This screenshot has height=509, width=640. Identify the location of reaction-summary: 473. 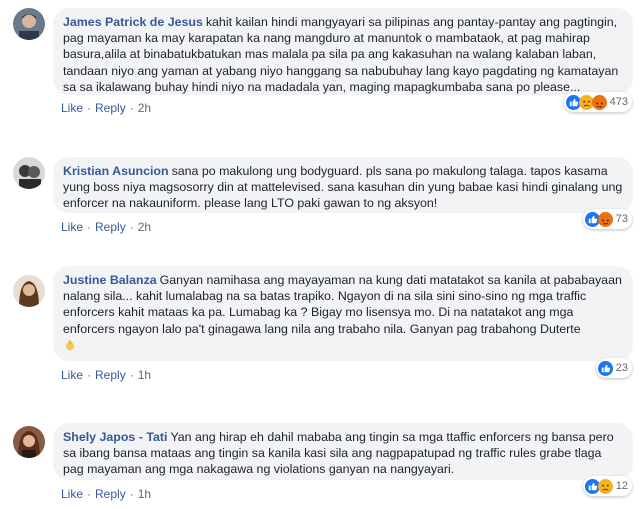
(597, 102).